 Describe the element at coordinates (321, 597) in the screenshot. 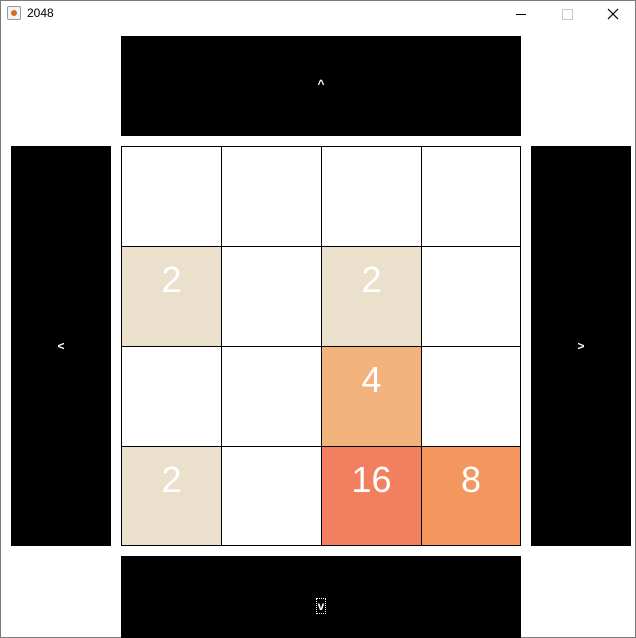

I see `move-down-button: v` at that location.